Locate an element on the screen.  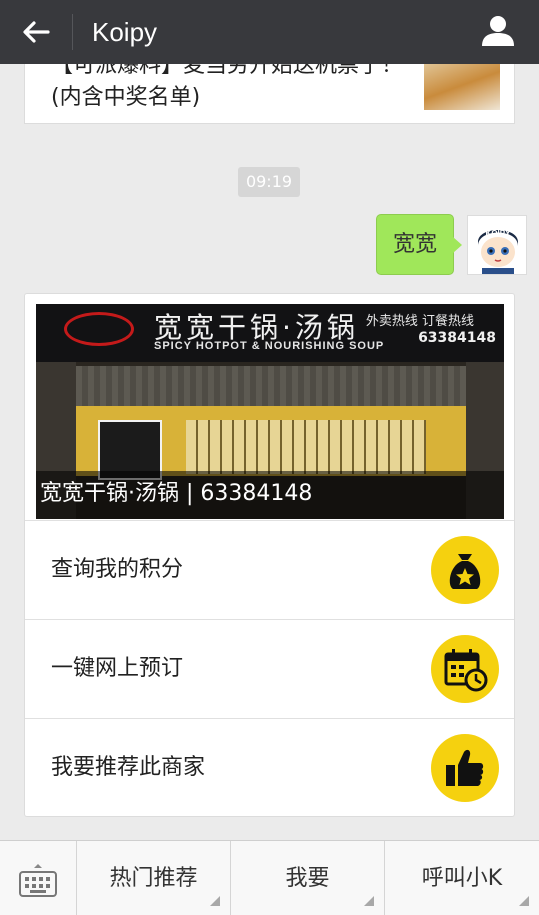
back-arrow-icon is located at coordinates (36, 32).